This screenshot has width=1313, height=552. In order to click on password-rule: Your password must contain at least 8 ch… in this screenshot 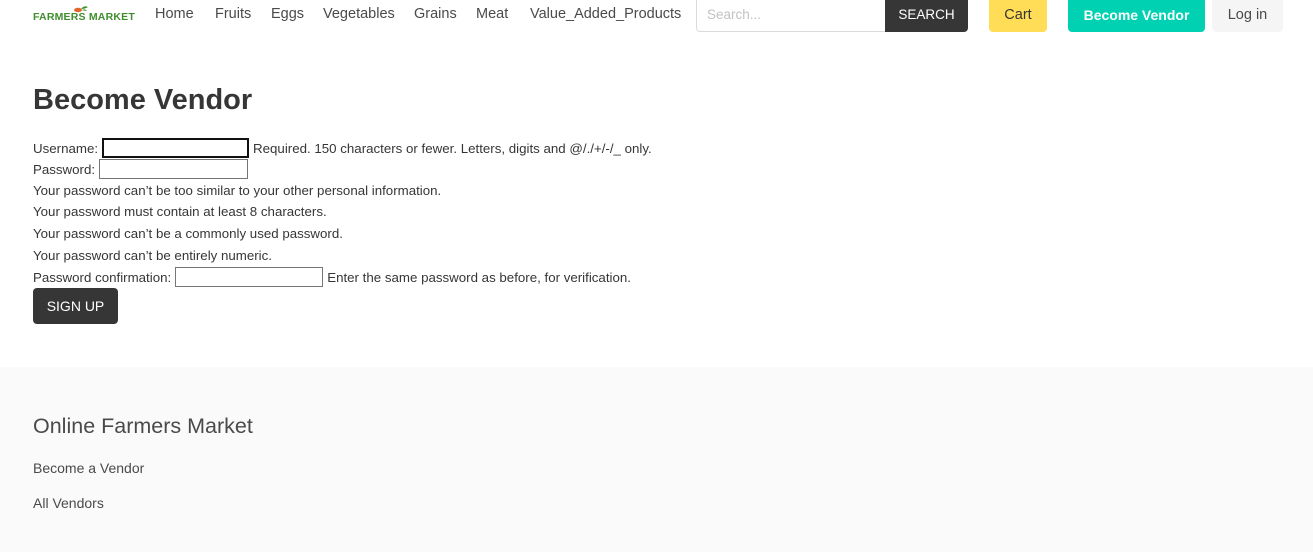, I will do `click(180, 211)`.